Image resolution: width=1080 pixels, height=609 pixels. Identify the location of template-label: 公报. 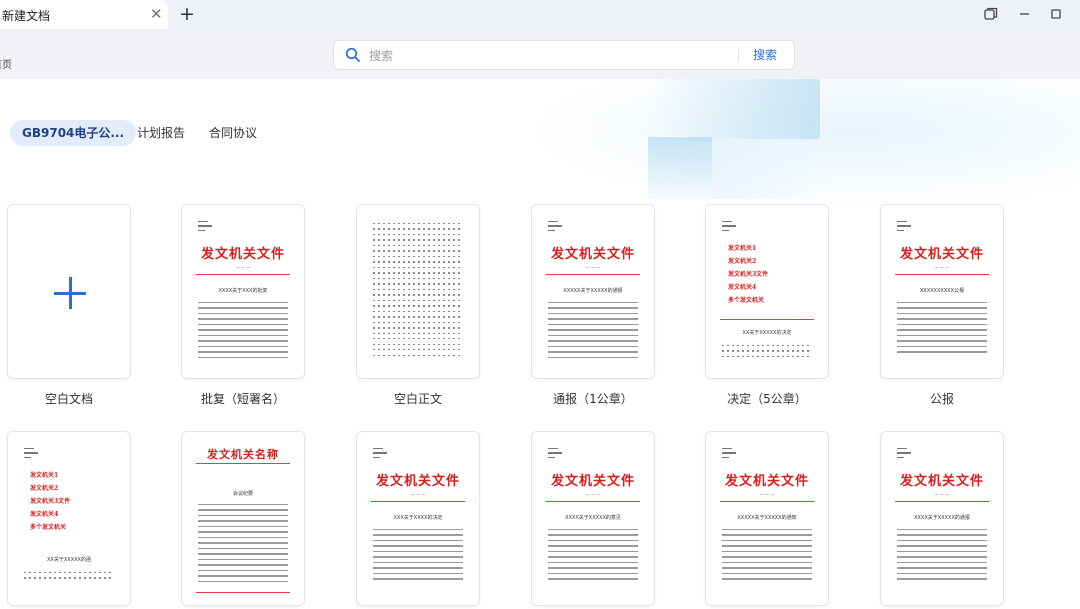
(941, 399).